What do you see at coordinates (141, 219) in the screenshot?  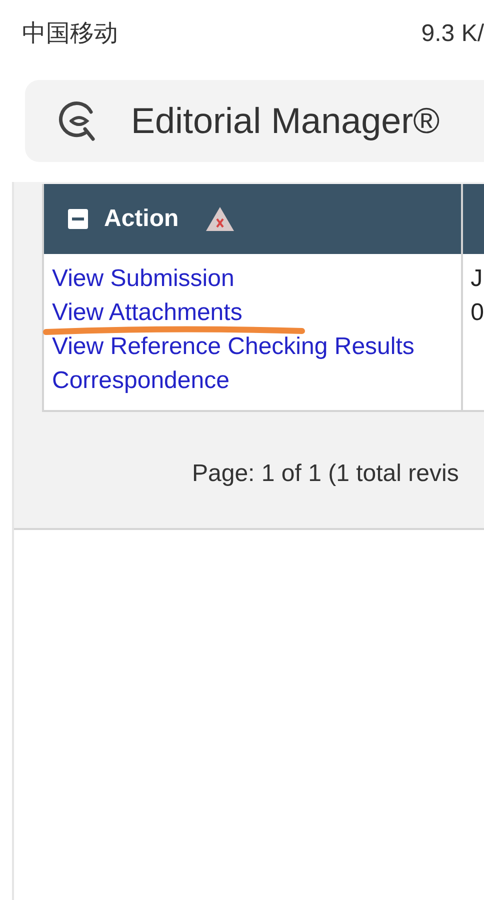 I see `column-title: Action` at bounding box center [141, 219].